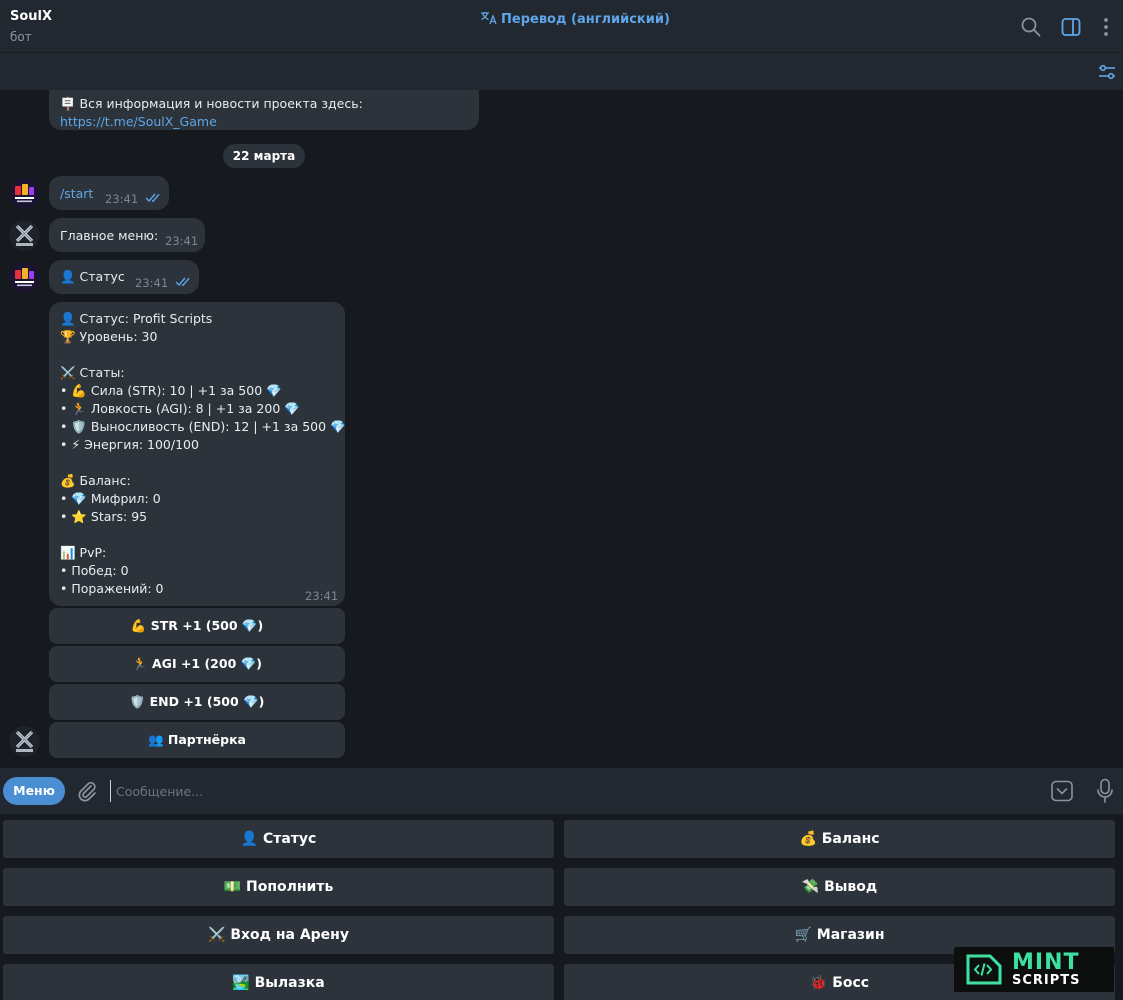  I want to click on message-bubble-outgoing: 👤 Статус 23:41, so click(124, 277).